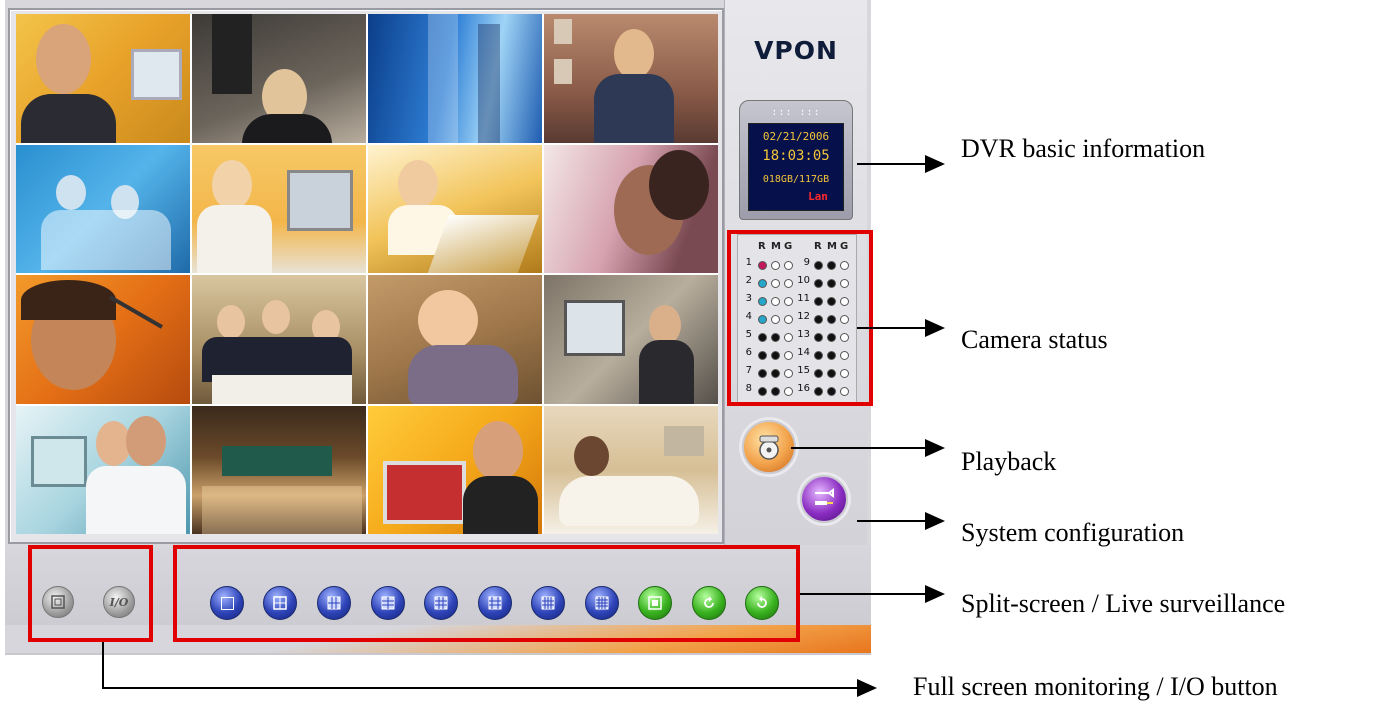 The height and width of the screenshot is (717, 1381). Describe the element at coordinates (796, 179) in the screenshot. I see `dvr-storage: 018GB/117GB` at that location.